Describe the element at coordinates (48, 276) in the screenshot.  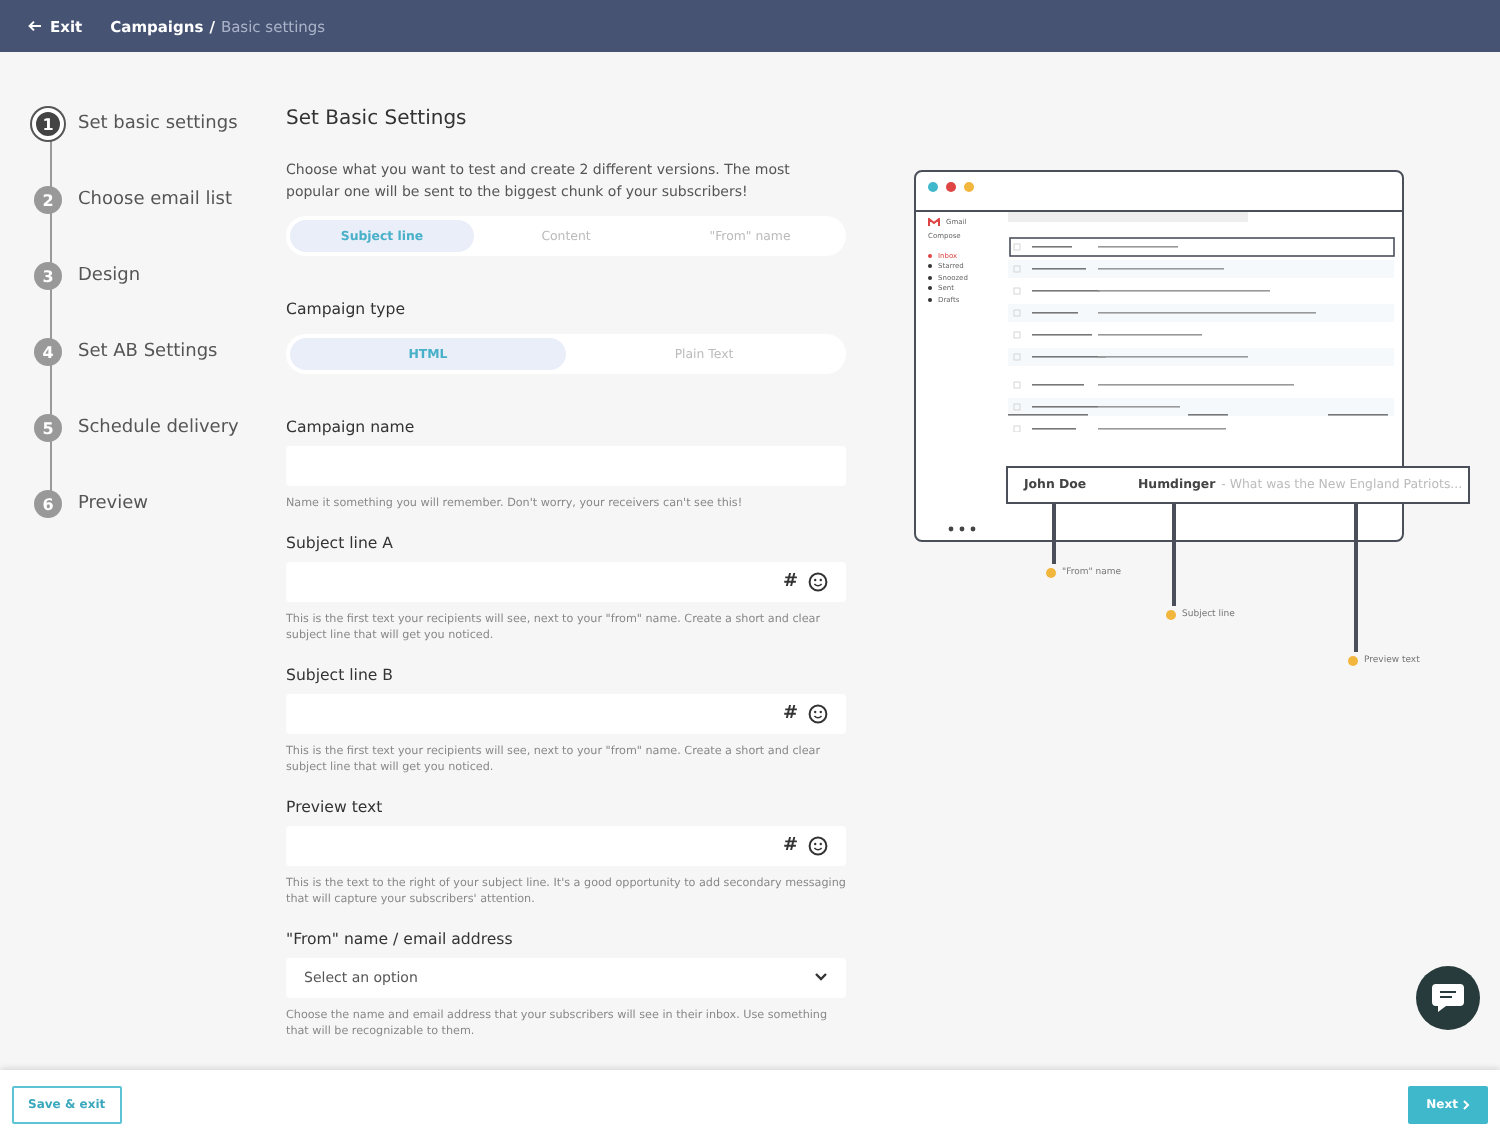
I see `step-number: 3` at that location.